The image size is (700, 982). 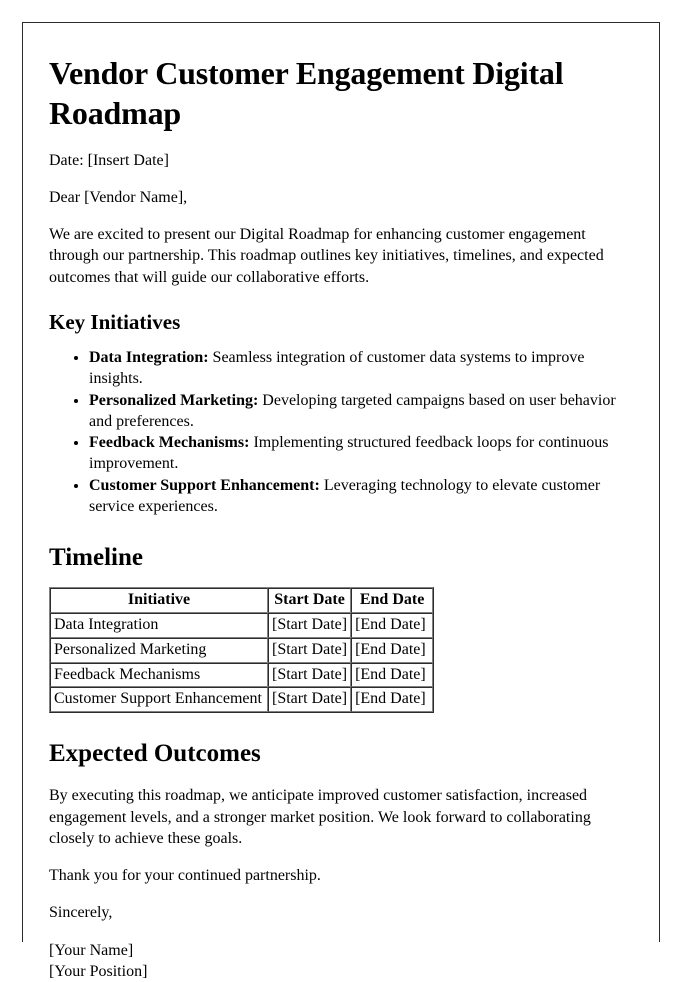 I want to click on timeline-table-head: Initiative Start Date End Date, so click(x=242, y=601).